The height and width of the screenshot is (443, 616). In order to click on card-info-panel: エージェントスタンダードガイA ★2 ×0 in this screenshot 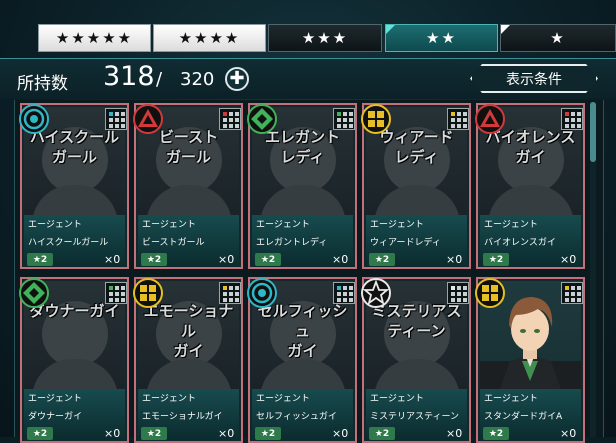, I will do `click(530, 415)`.